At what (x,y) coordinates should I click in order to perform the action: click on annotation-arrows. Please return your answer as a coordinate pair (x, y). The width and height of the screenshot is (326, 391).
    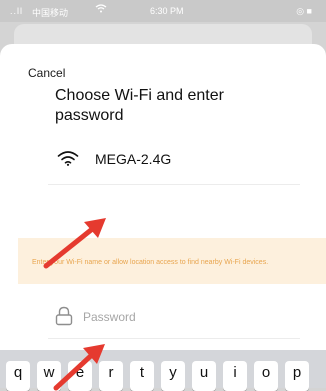
    Looking at the image, I should click on (74, 304).